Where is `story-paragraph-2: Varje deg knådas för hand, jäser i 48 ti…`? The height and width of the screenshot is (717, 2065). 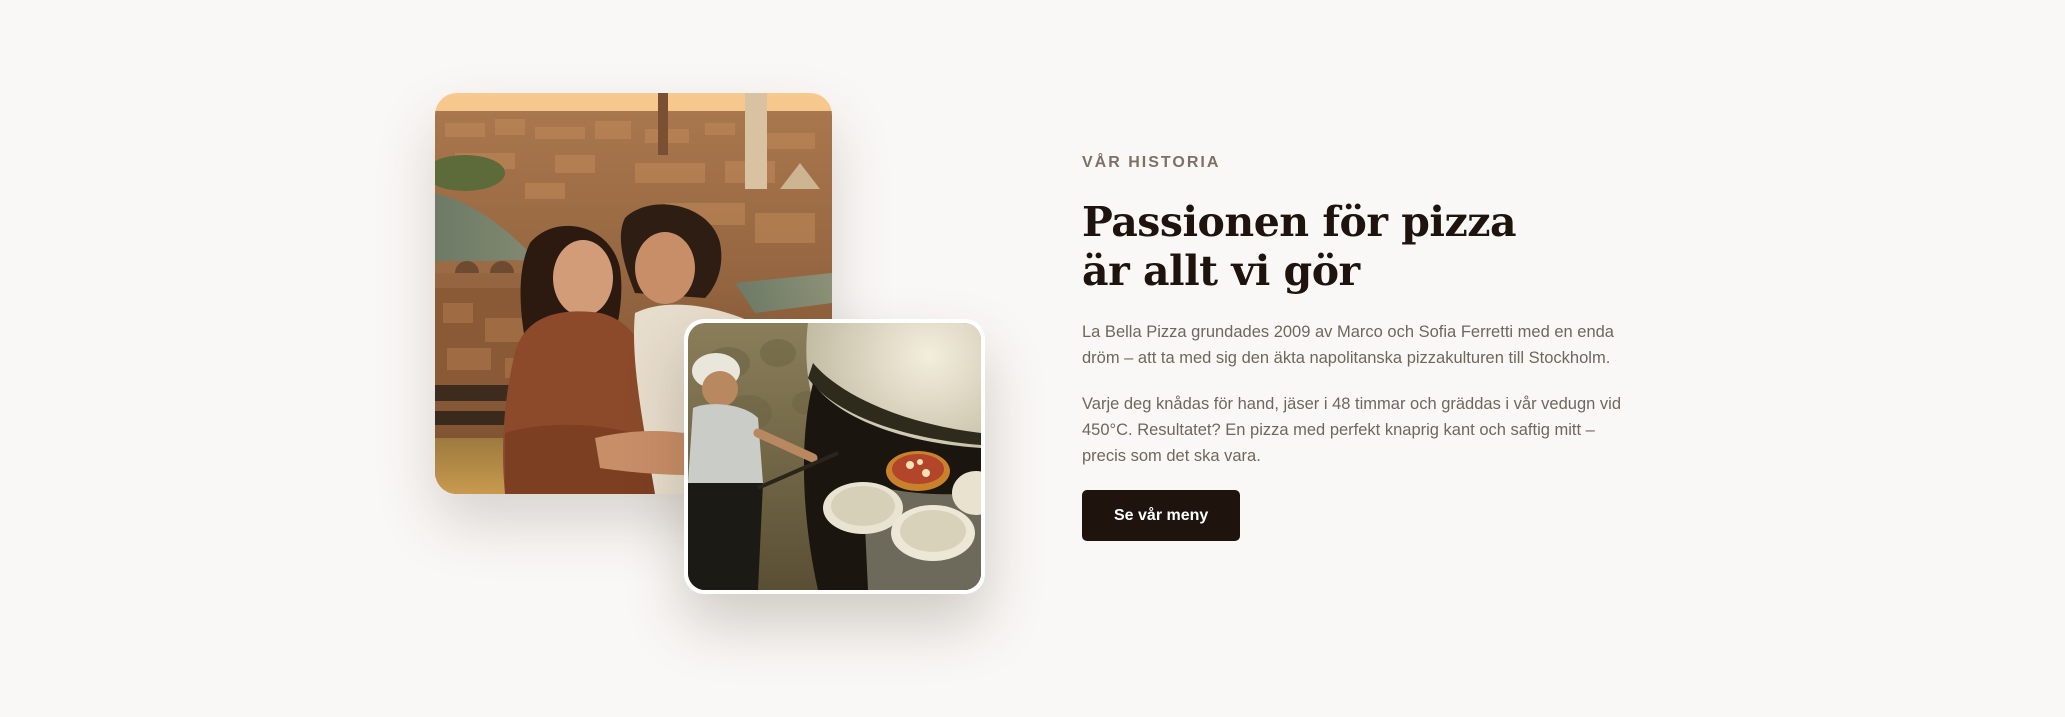 story-paragraph-2: Varje deg knådas för hand, jäser i 48 ti… is located at coordinates (1351, 430).